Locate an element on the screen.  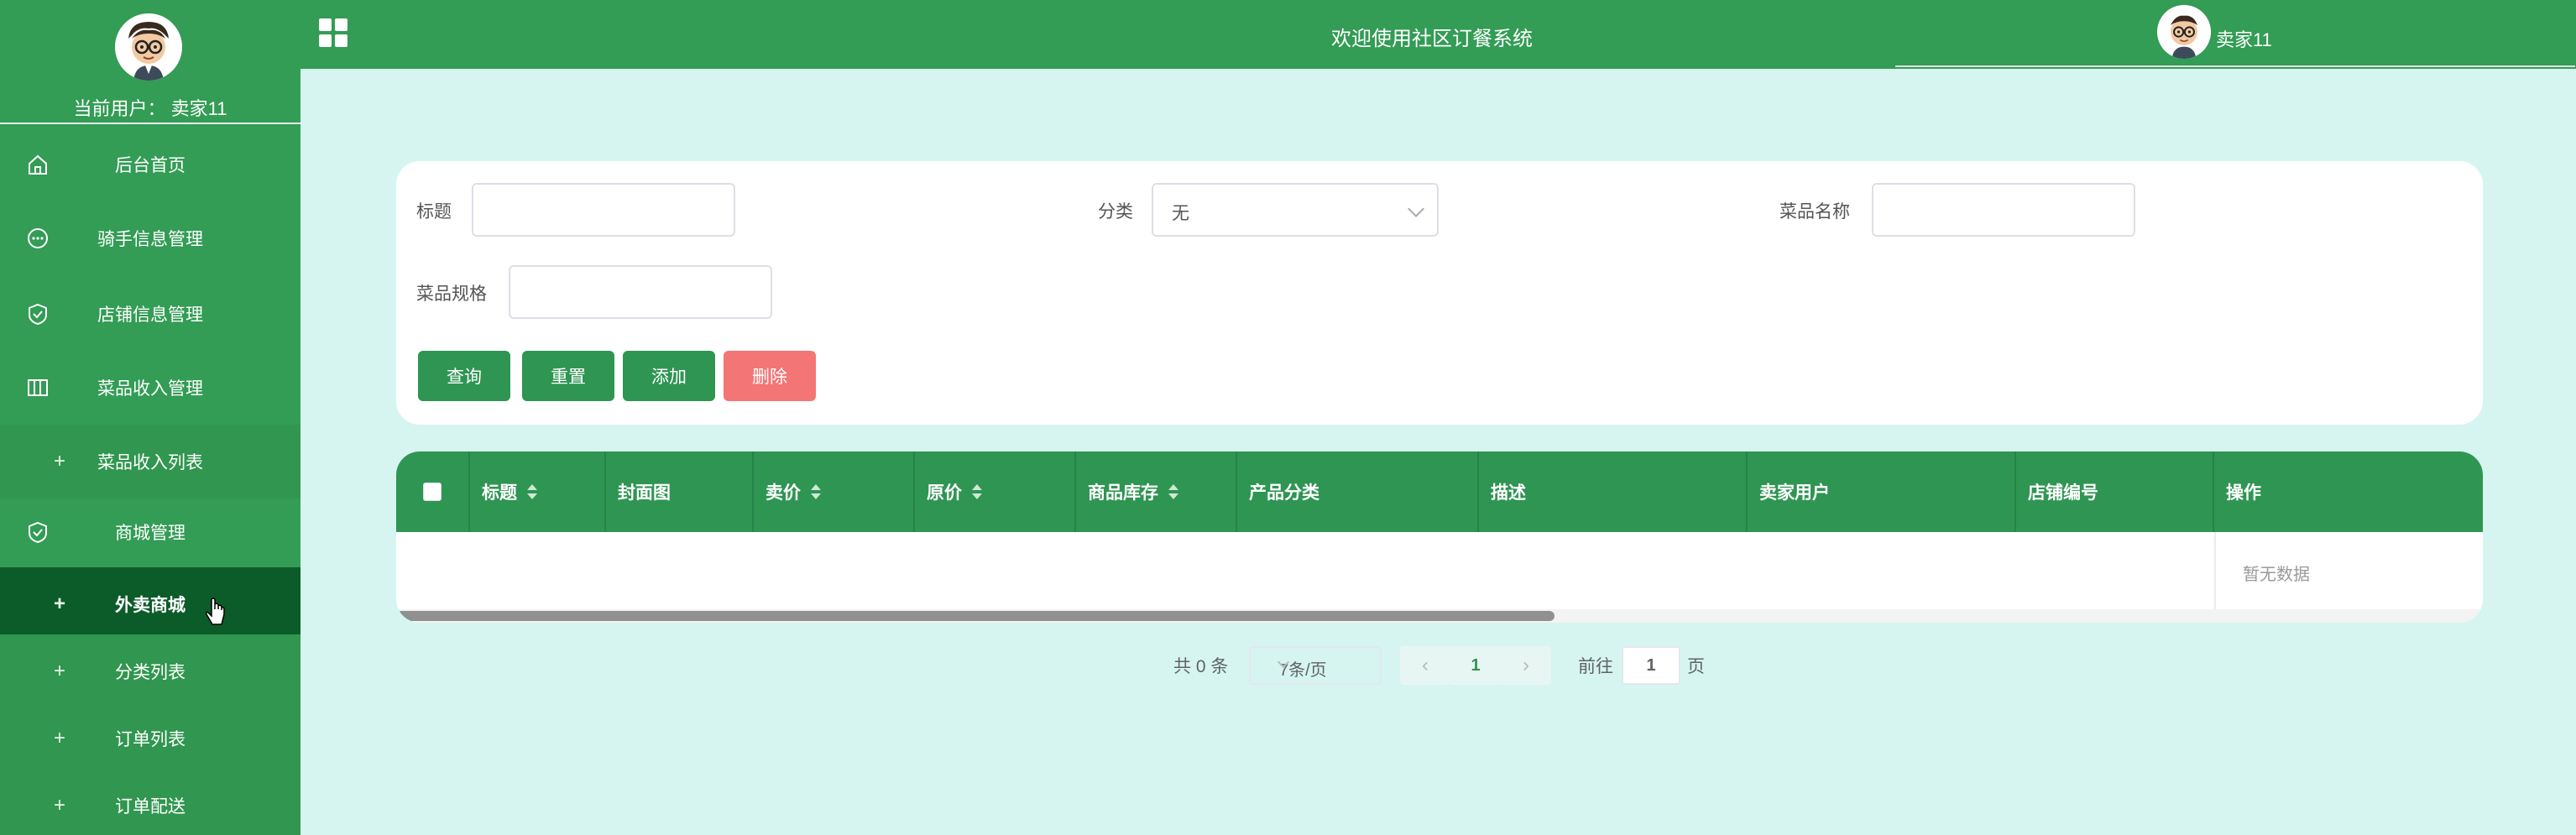
column-header-shop-id: 店铺编号 is located at coordinates (2115, 491).